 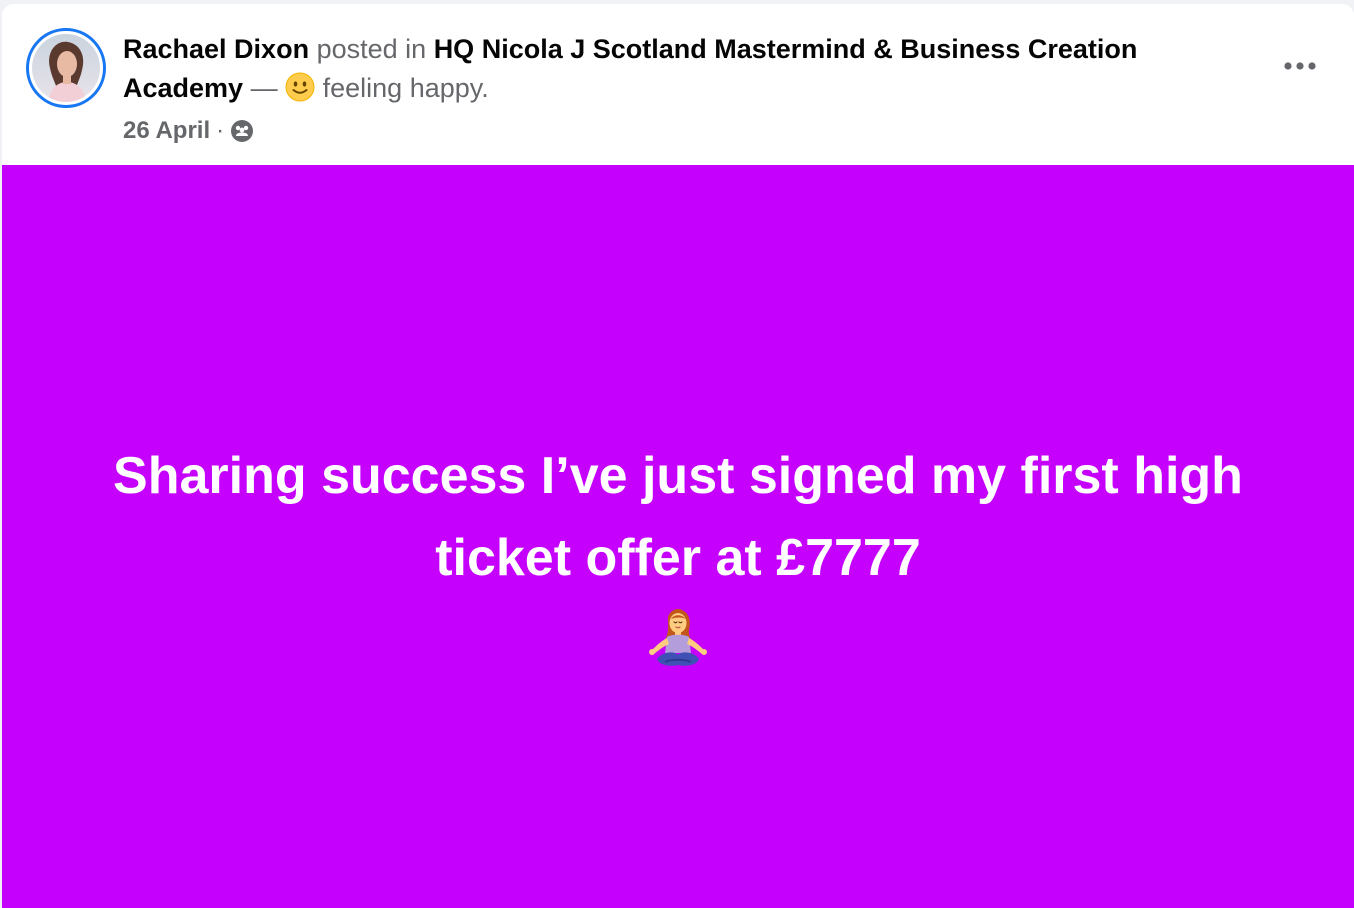 I want to click on feeling-dash: —, so click(x=264, y=88).